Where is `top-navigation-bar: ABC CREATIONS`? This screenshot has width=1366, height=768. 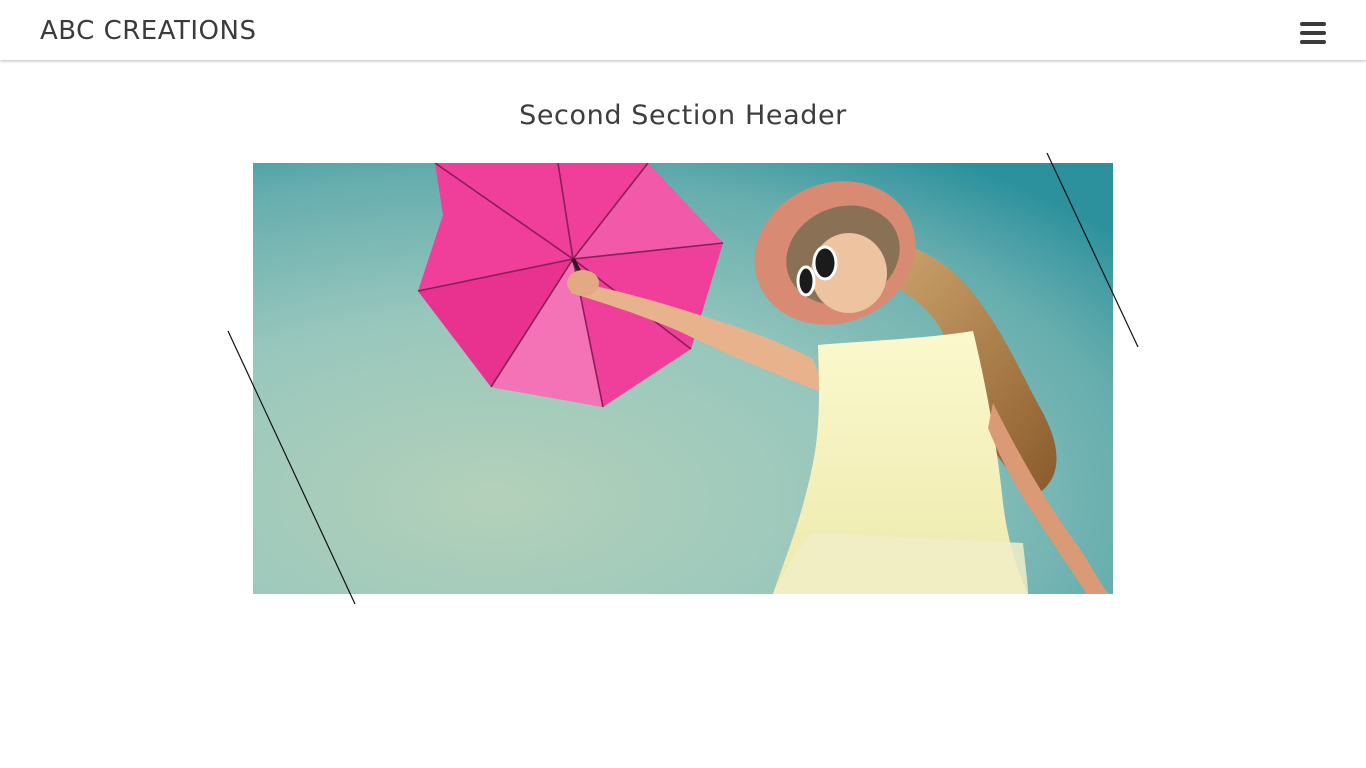 top-navigation-bar: ABC CREATIONS is located at coordinates (683, 30).